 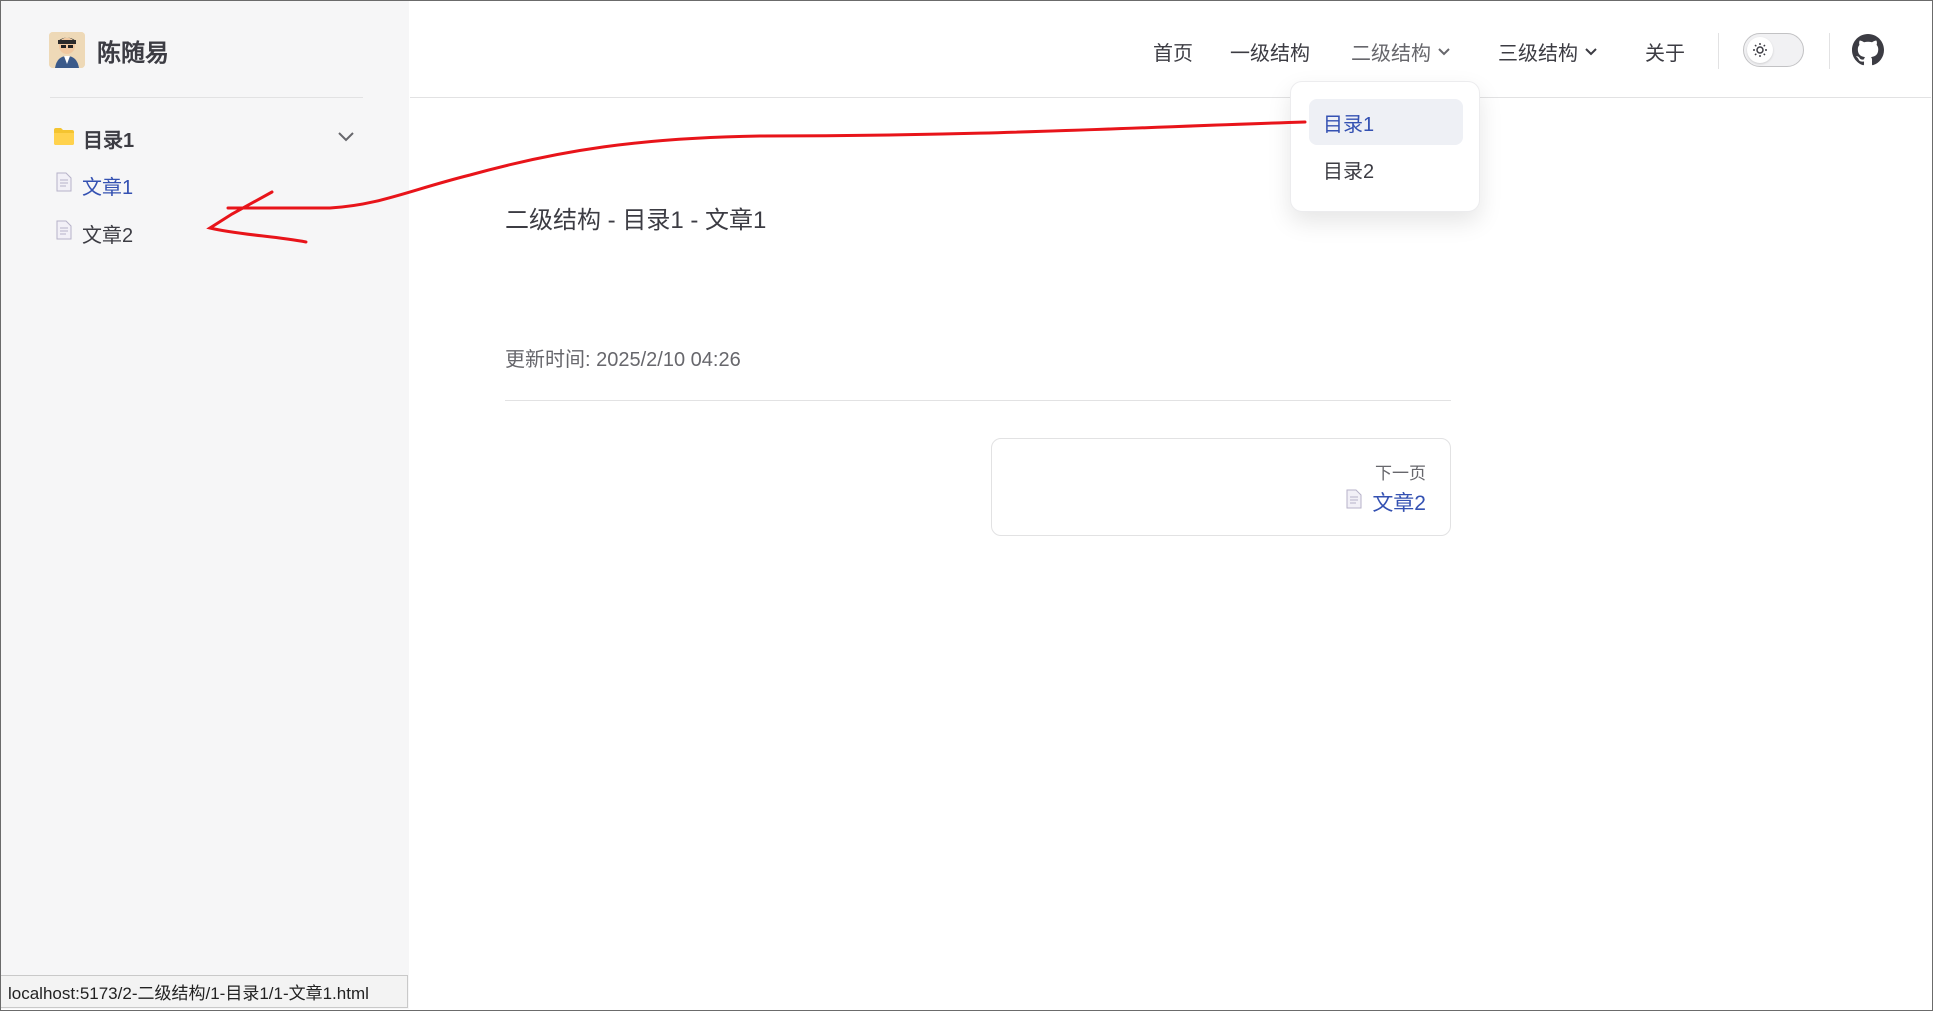 I want to click on folder-icon, so click(x=64, y=138).